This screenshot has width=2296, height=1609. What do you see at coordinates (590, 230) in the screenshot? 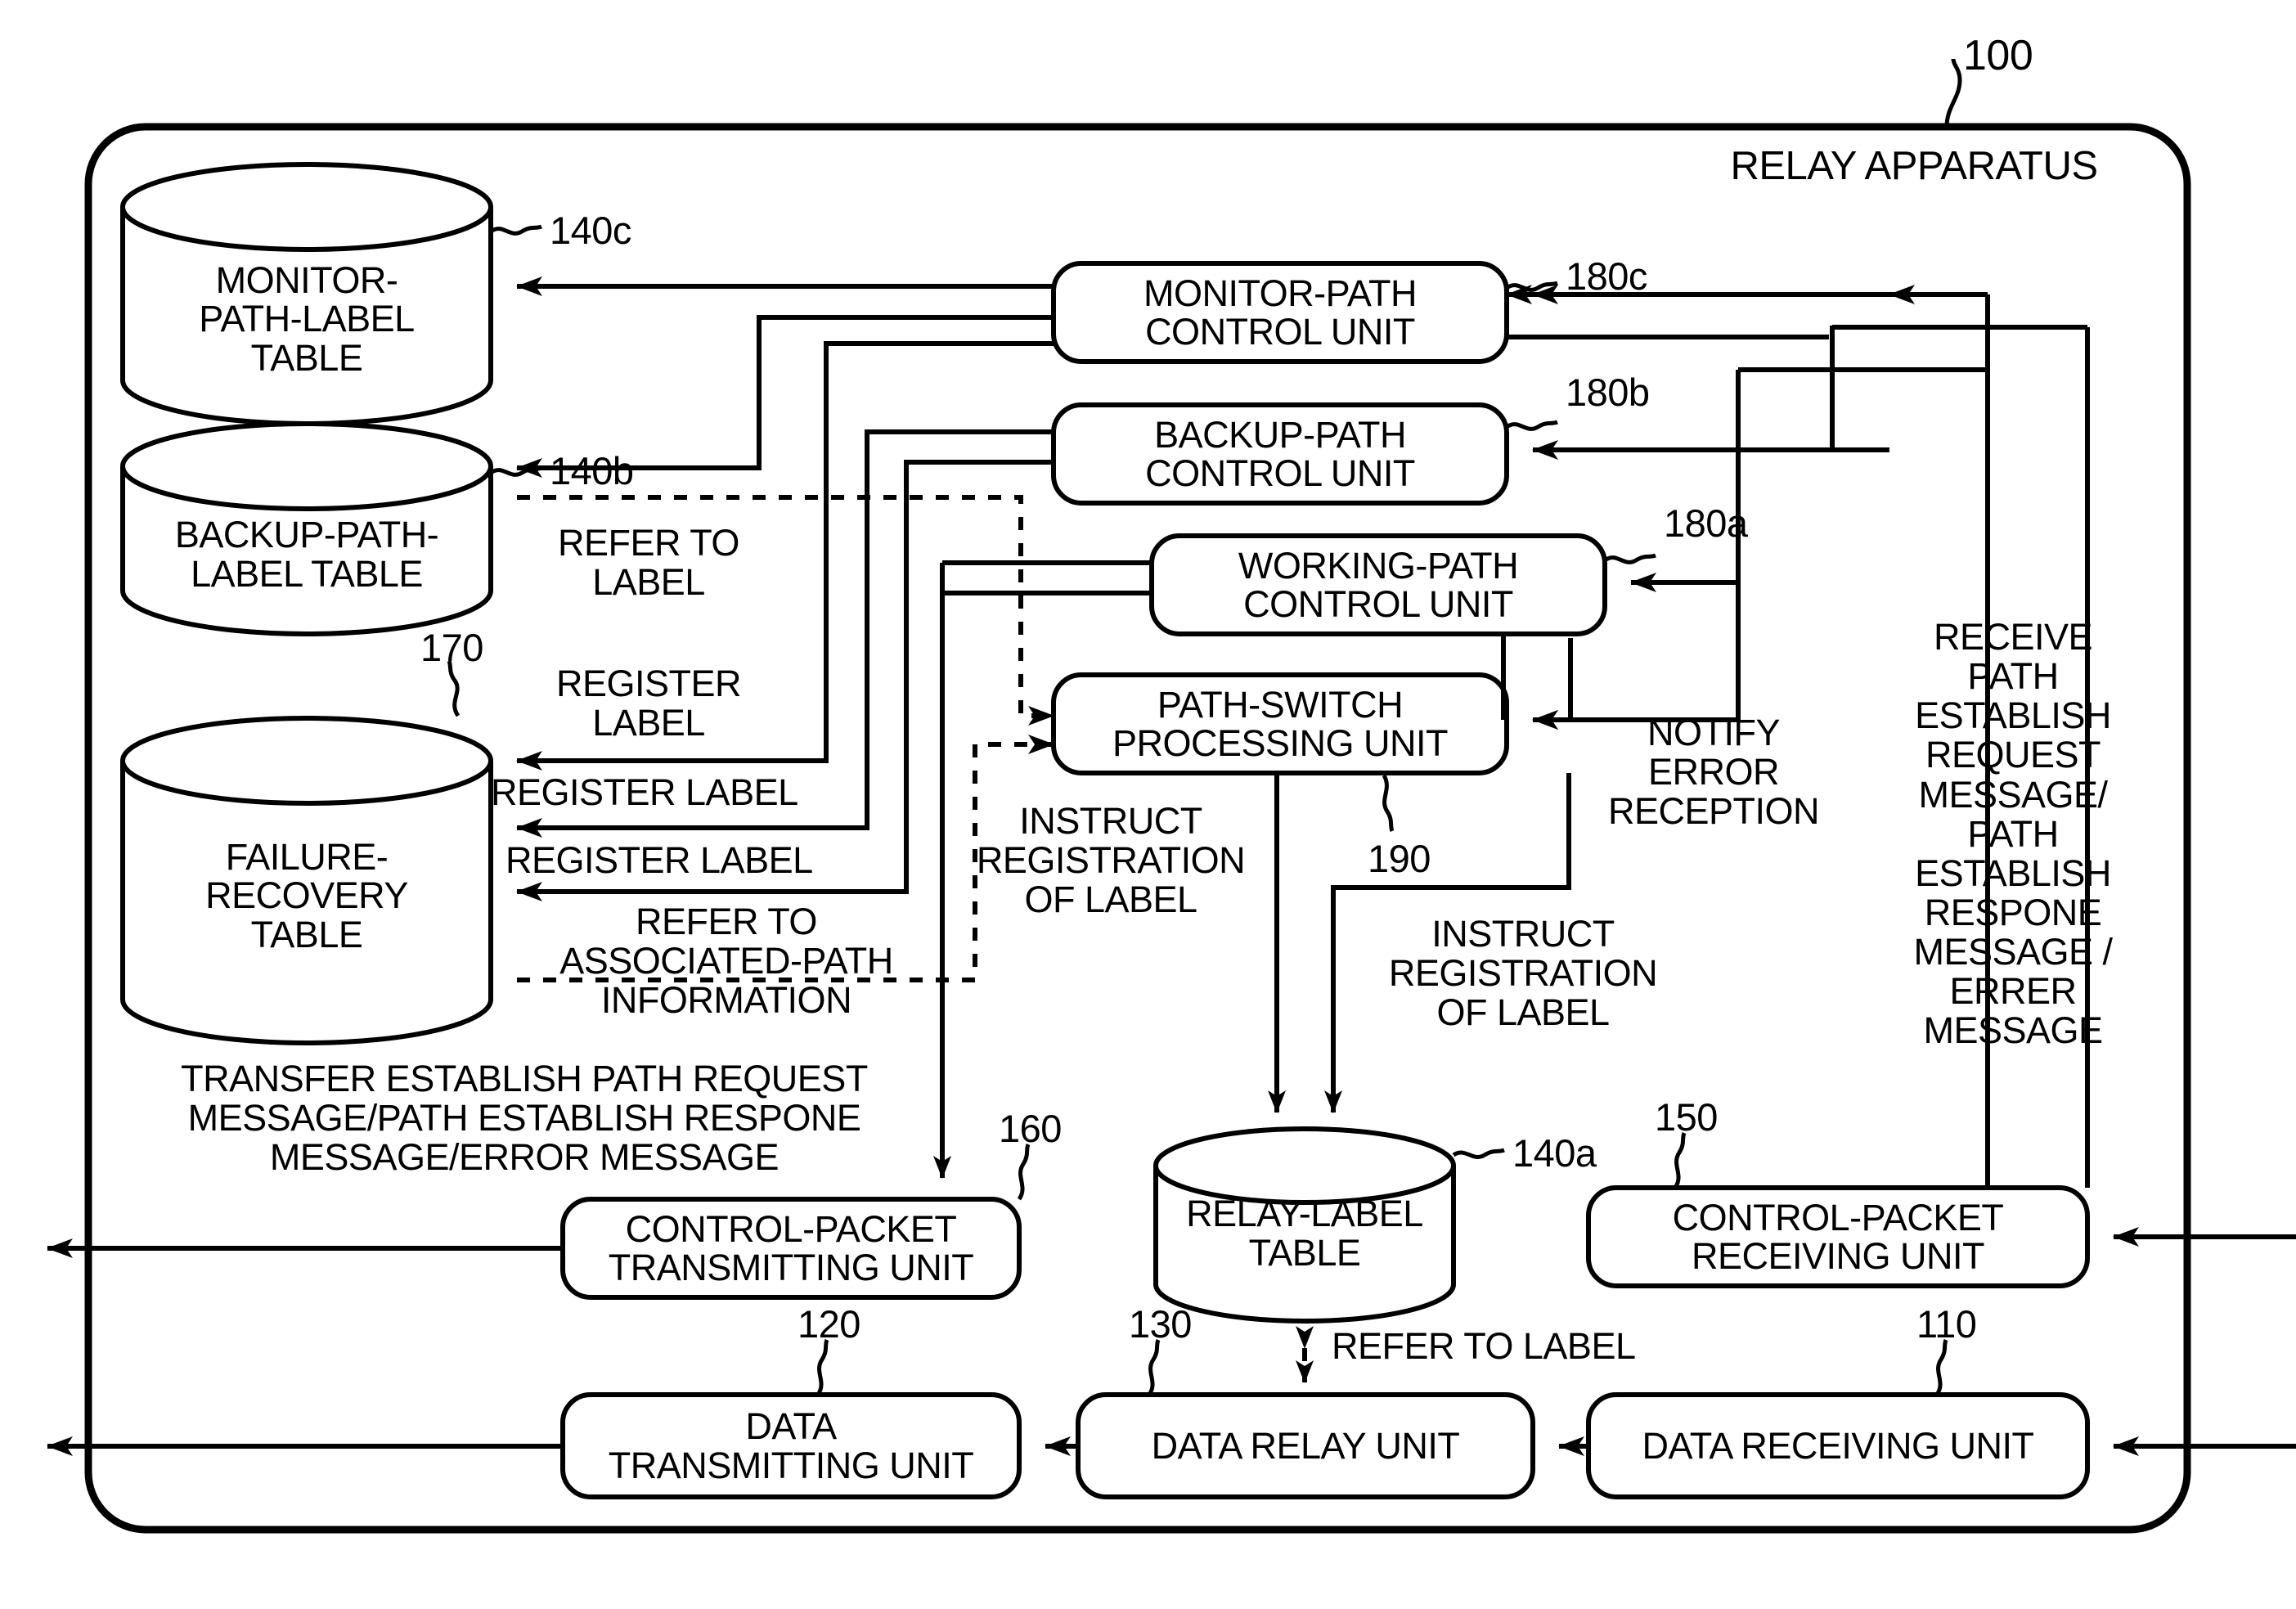
I see `ref-140c: 140c` at bounding box center [590, 230].